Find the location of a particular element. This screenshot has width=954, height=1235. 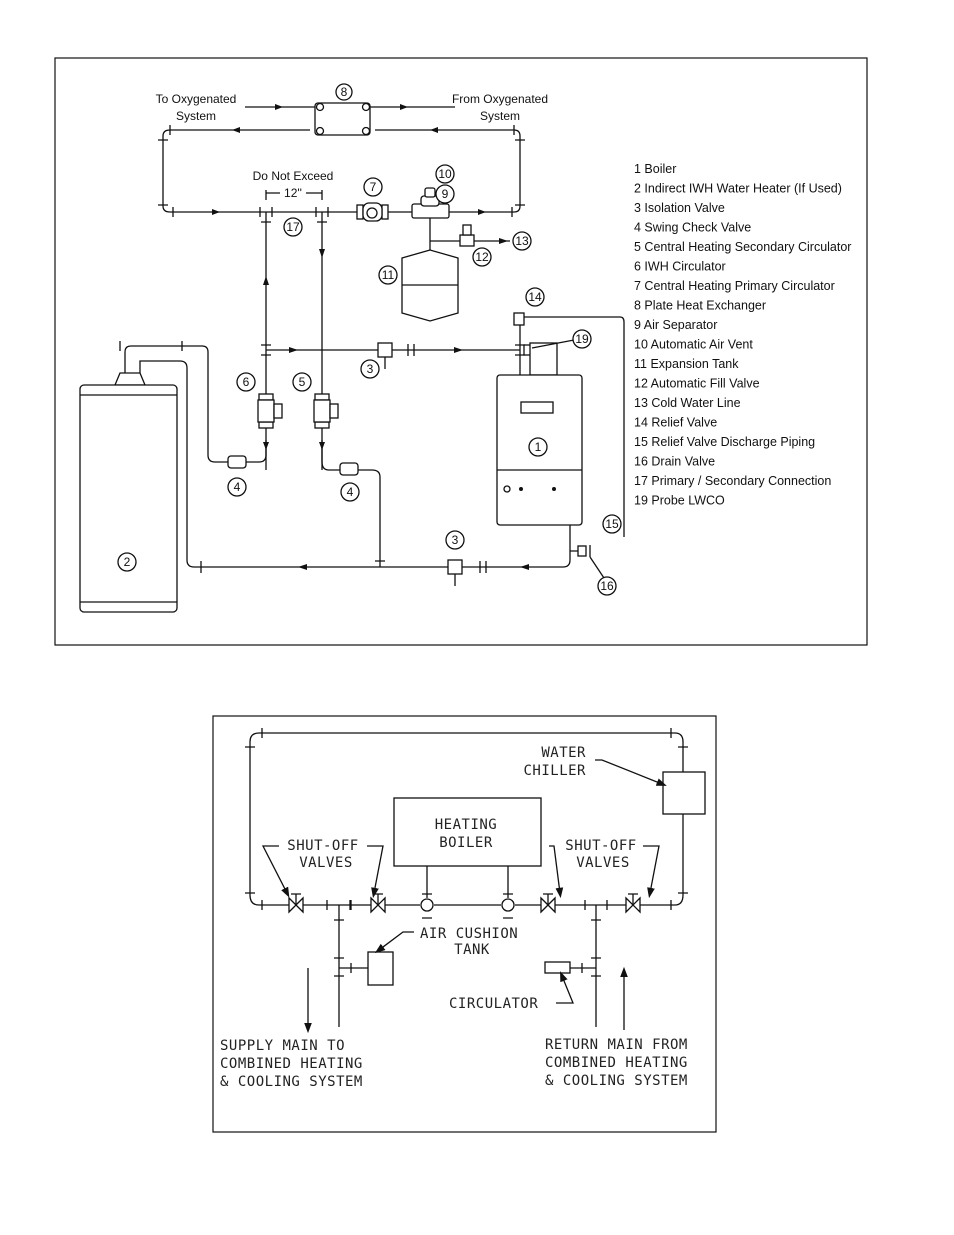

callout-1: 1 is located at coordinates (538, 447).